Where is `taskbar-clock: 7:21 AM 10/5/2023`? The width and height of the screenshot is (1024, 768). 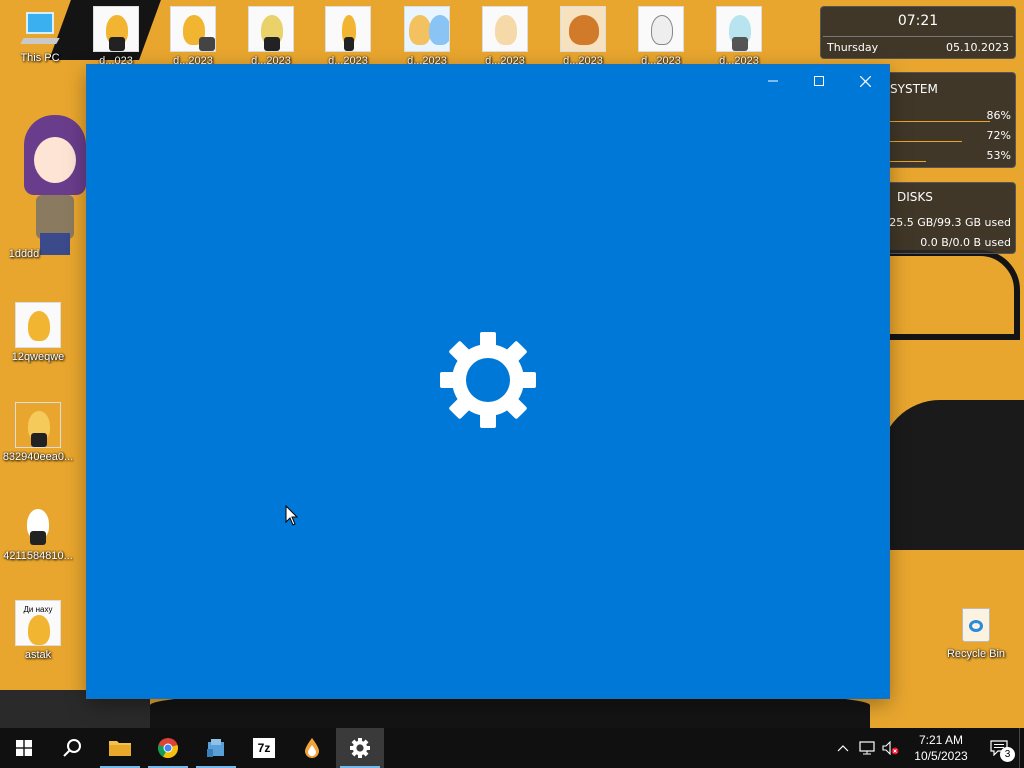 taskbar-clock: 7:21 AM 10/5/2023 is located at coordinates (941, 748).